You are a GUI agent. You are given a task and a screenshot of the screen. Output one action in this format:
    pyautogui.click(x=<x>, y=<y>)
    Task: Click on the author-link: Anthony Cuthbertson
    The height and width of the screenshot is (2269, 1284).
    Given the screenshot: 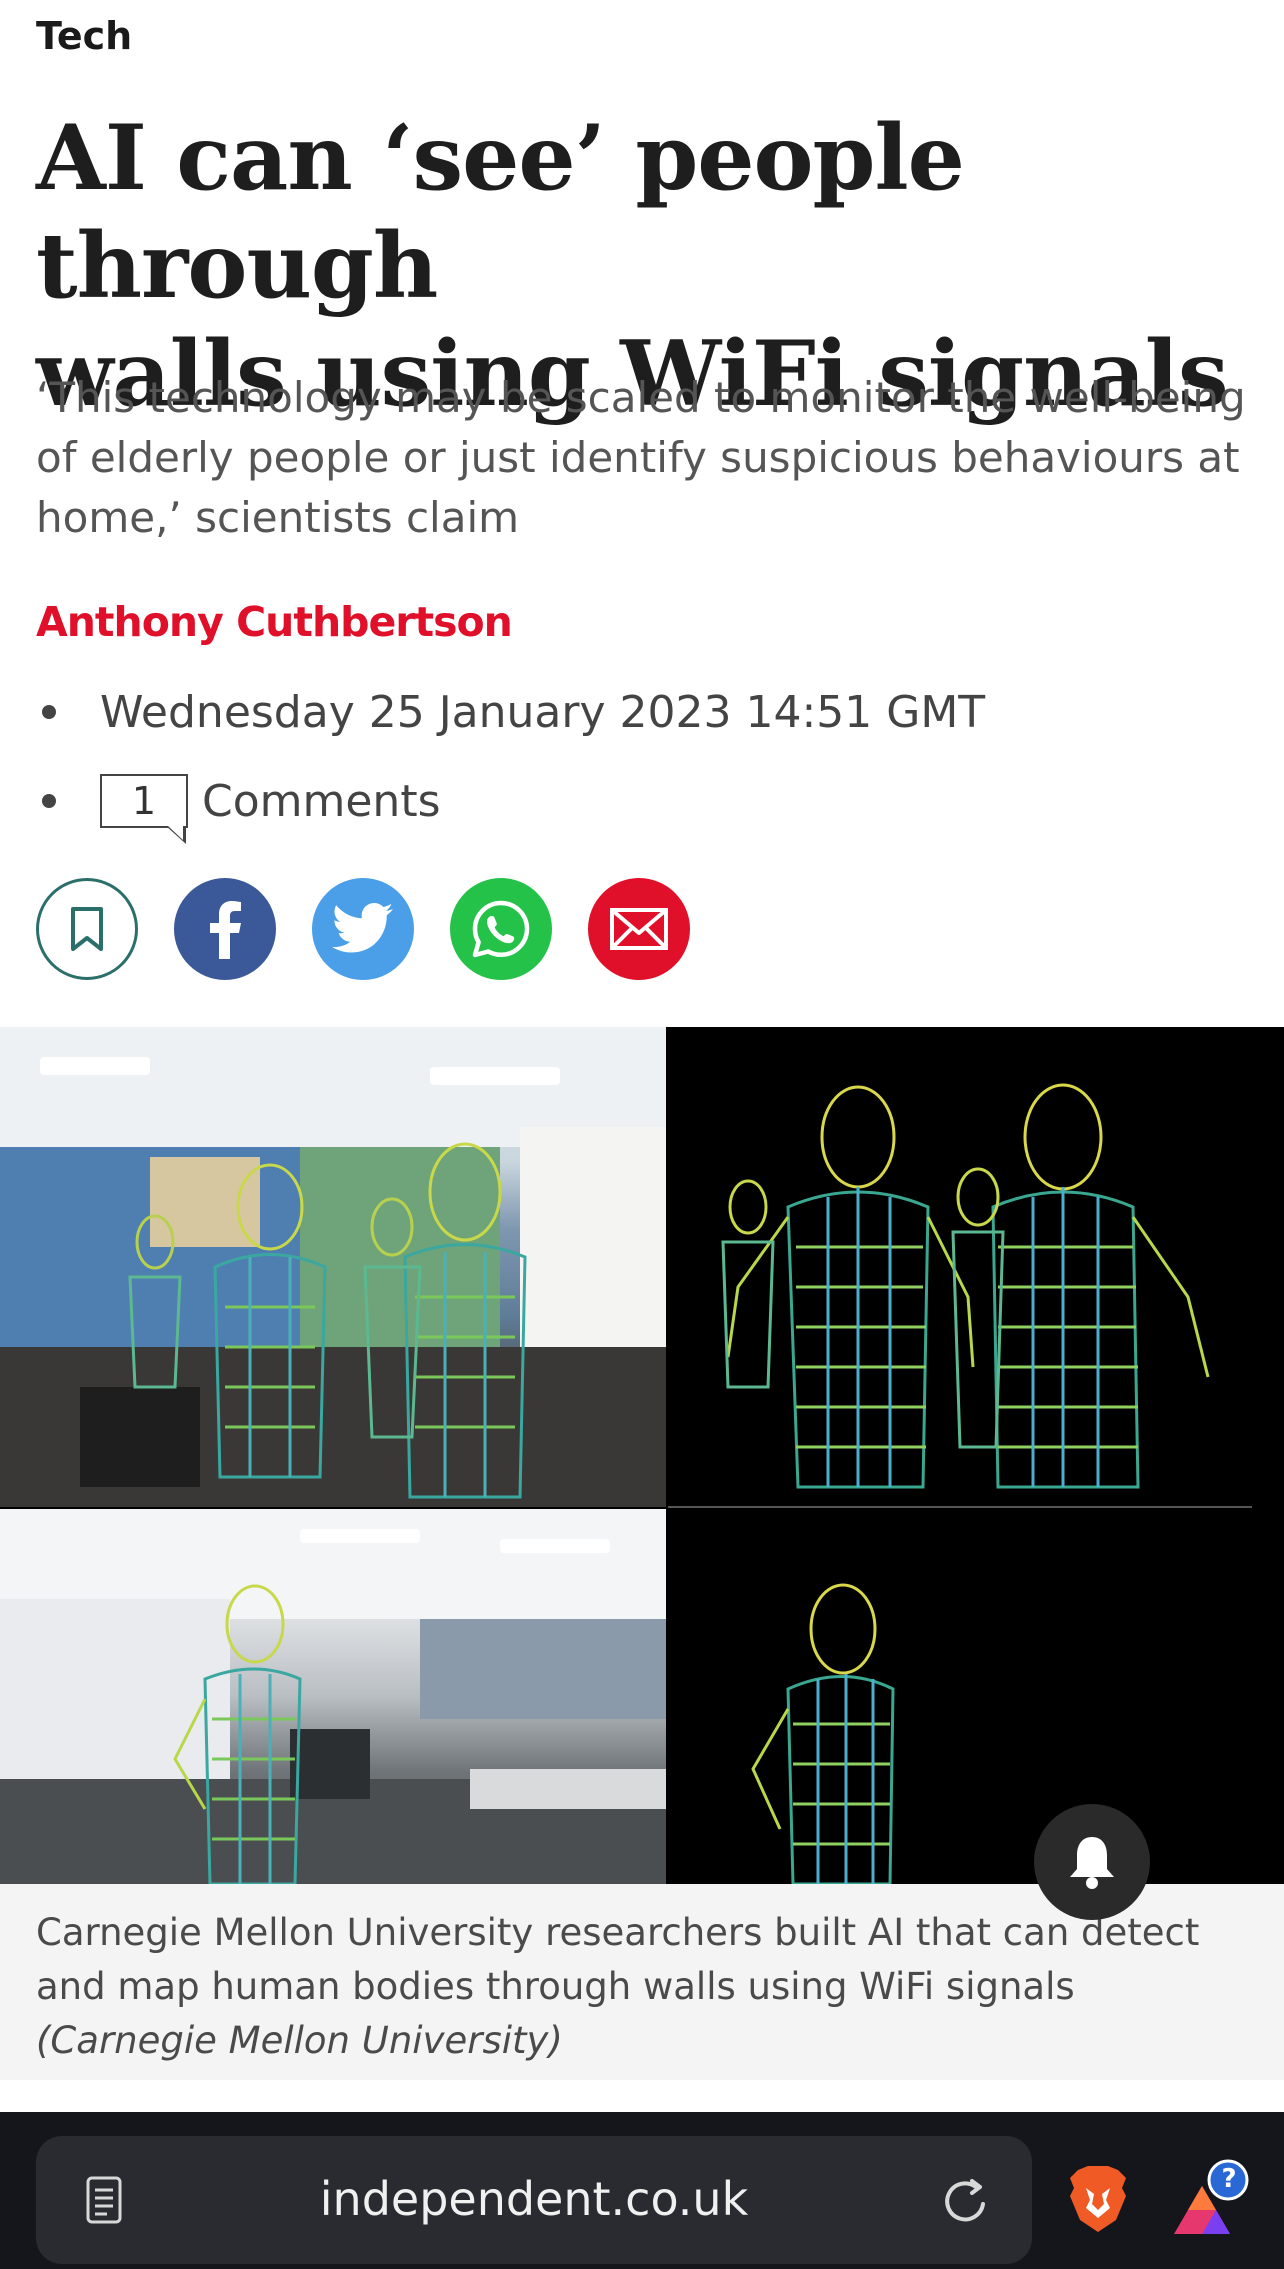 What is the action you would take?
    pyautogui.click(x=274, y=622)
    